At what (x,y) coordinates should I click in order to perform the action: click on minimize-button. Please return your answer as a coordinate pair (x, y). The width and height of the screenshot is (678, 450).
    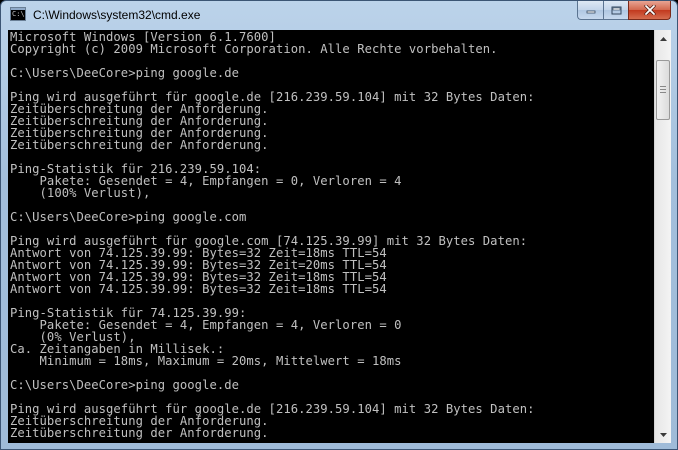
    Looking at the image, I should click on (590, 10).